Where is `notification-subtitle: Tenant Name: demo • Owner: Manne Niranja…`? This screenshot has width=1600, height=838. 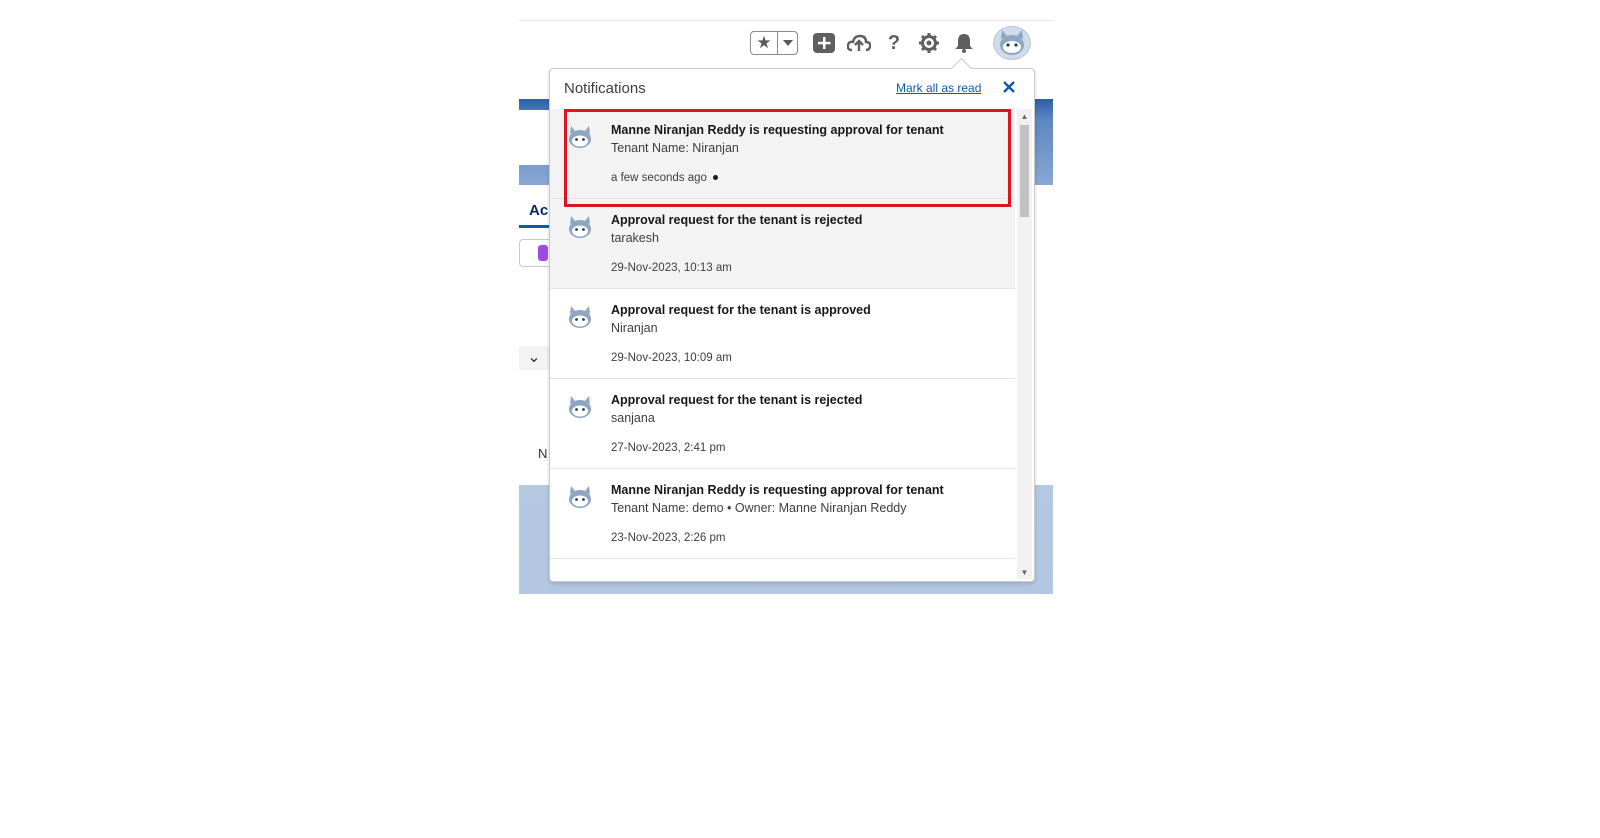 notification-subtitle: Tenant Name: demo • Owner: Manne Niranja… is located at coordinates (759, 508).